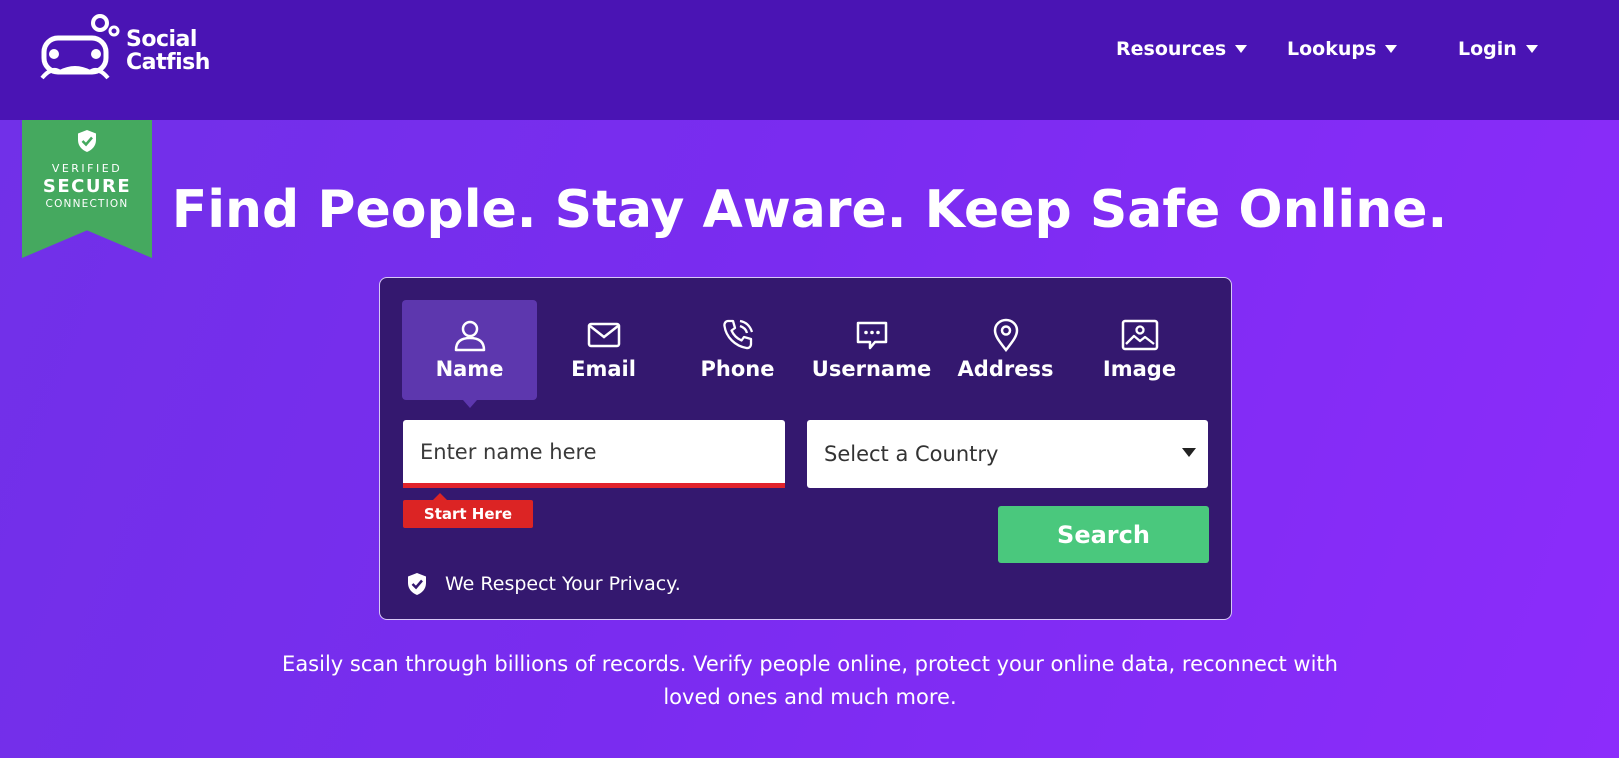 This screenshot has width=1619, height=758. I want to click on person-icon, so click(469, 336).